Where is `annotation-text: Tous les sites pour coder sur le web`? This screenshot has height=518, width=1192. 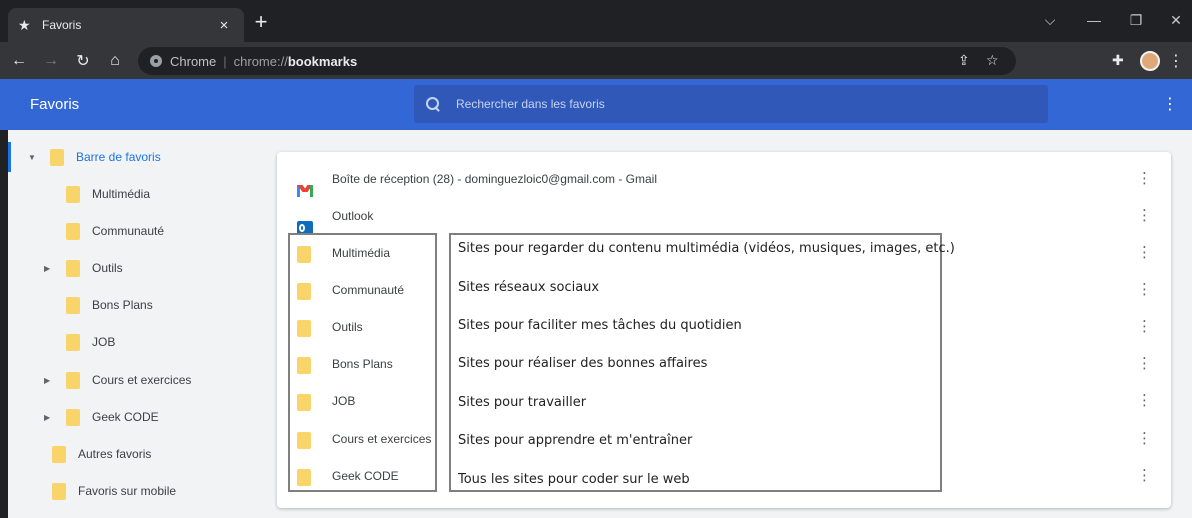 annotation-text: Tous les sites pour coder sur le web is located at coordinates (574, 479).